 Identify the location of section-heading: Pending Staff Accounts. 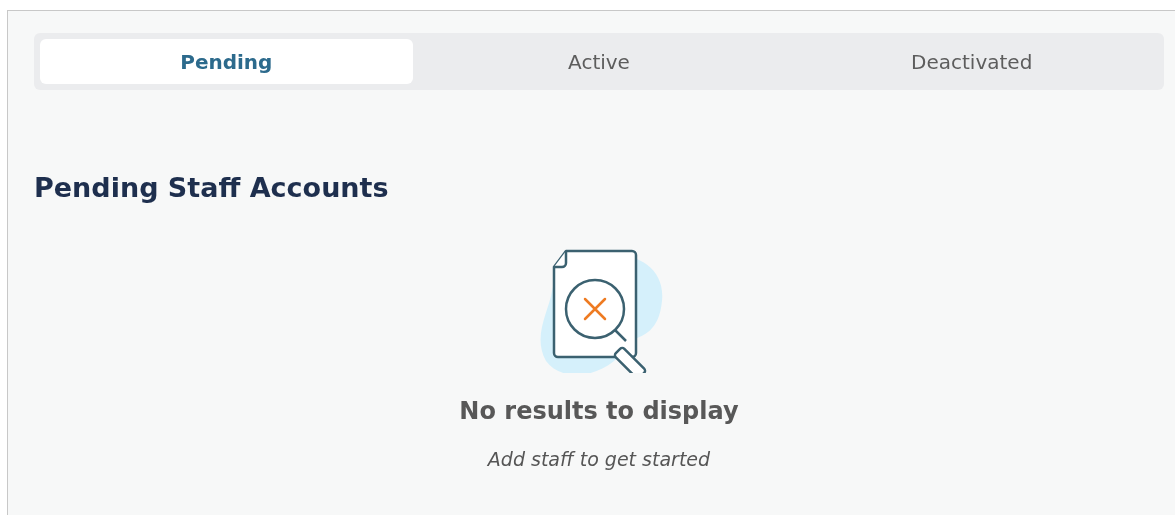
(212, 188).